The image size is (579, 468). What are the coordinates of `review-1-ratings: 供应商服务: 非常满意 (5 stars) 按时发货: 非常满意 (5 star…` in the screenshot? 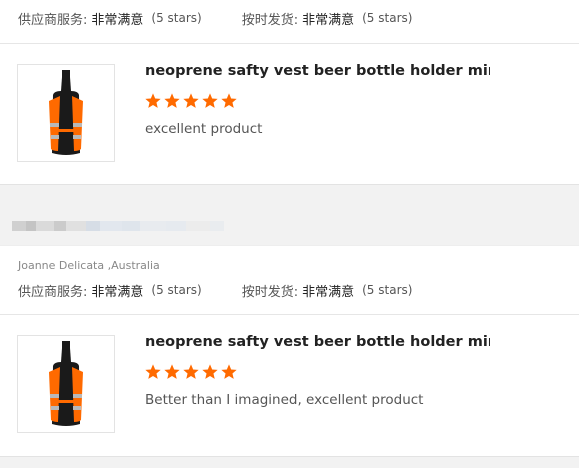 It's located at (215, 18).